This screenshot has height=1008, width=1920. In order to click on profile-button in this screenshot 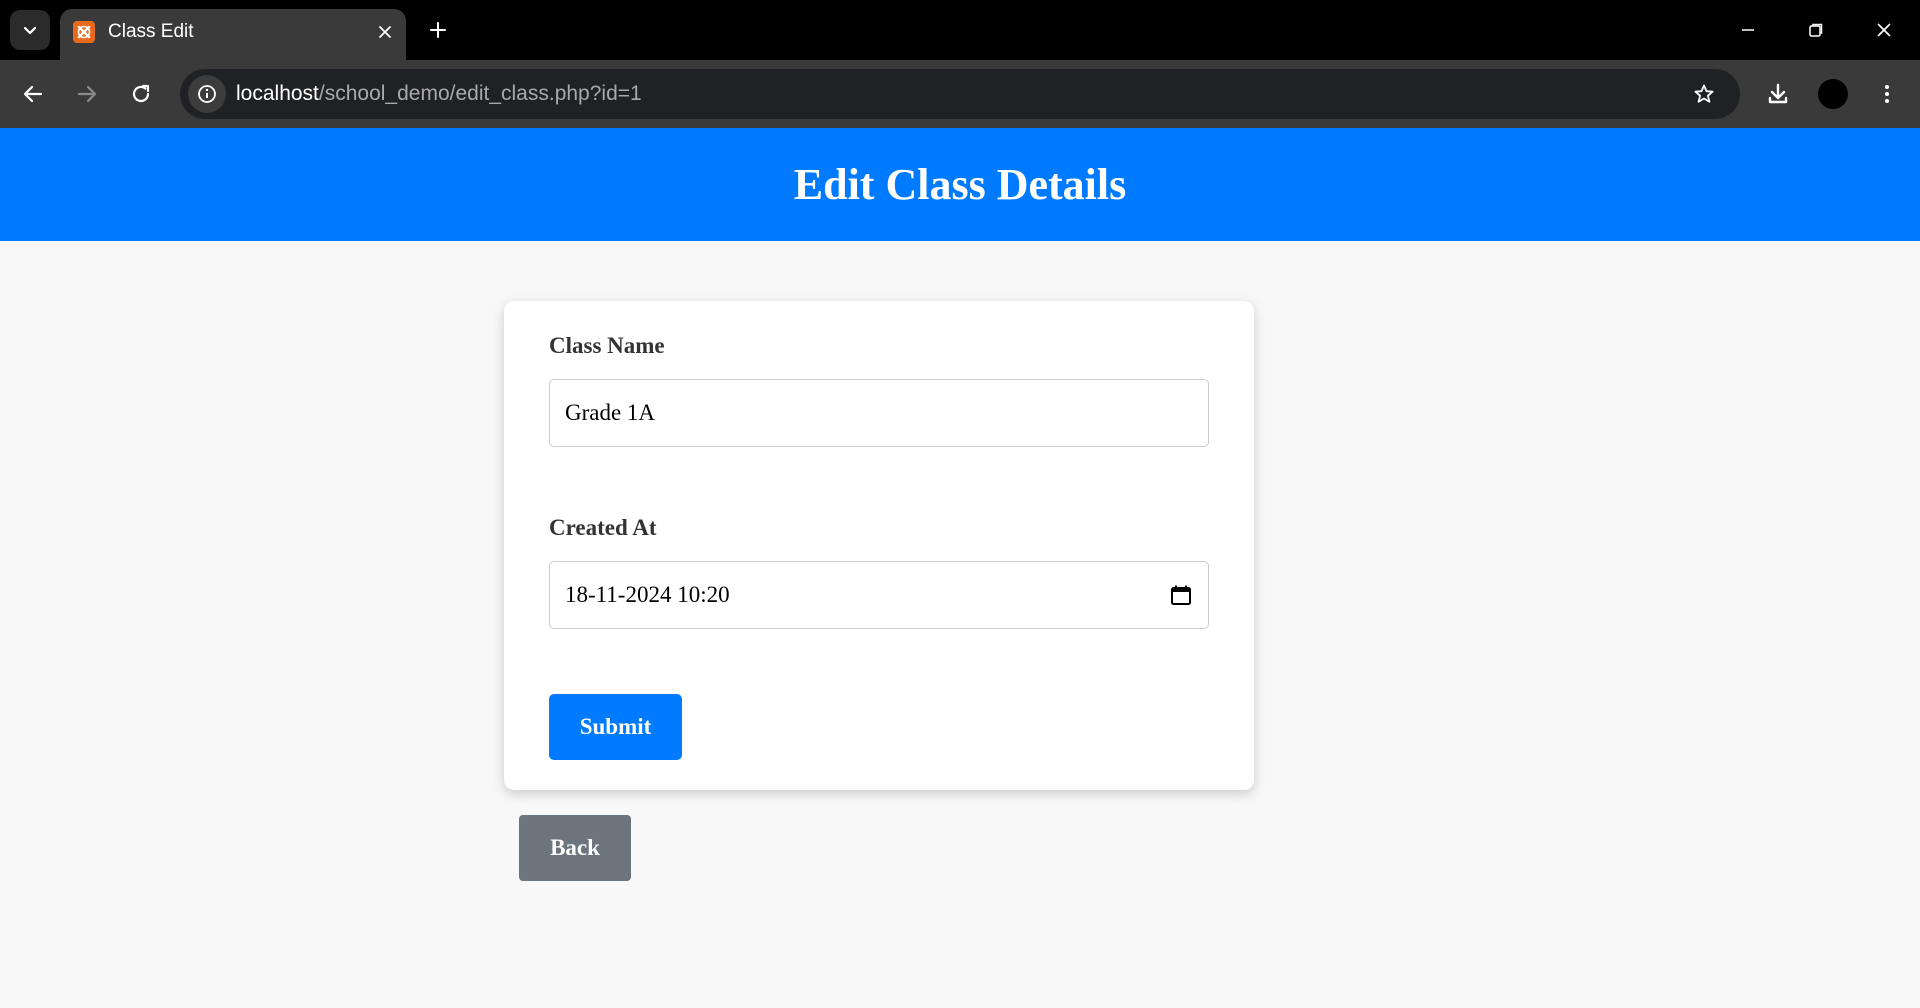, I will do `click(1833, 94)`.